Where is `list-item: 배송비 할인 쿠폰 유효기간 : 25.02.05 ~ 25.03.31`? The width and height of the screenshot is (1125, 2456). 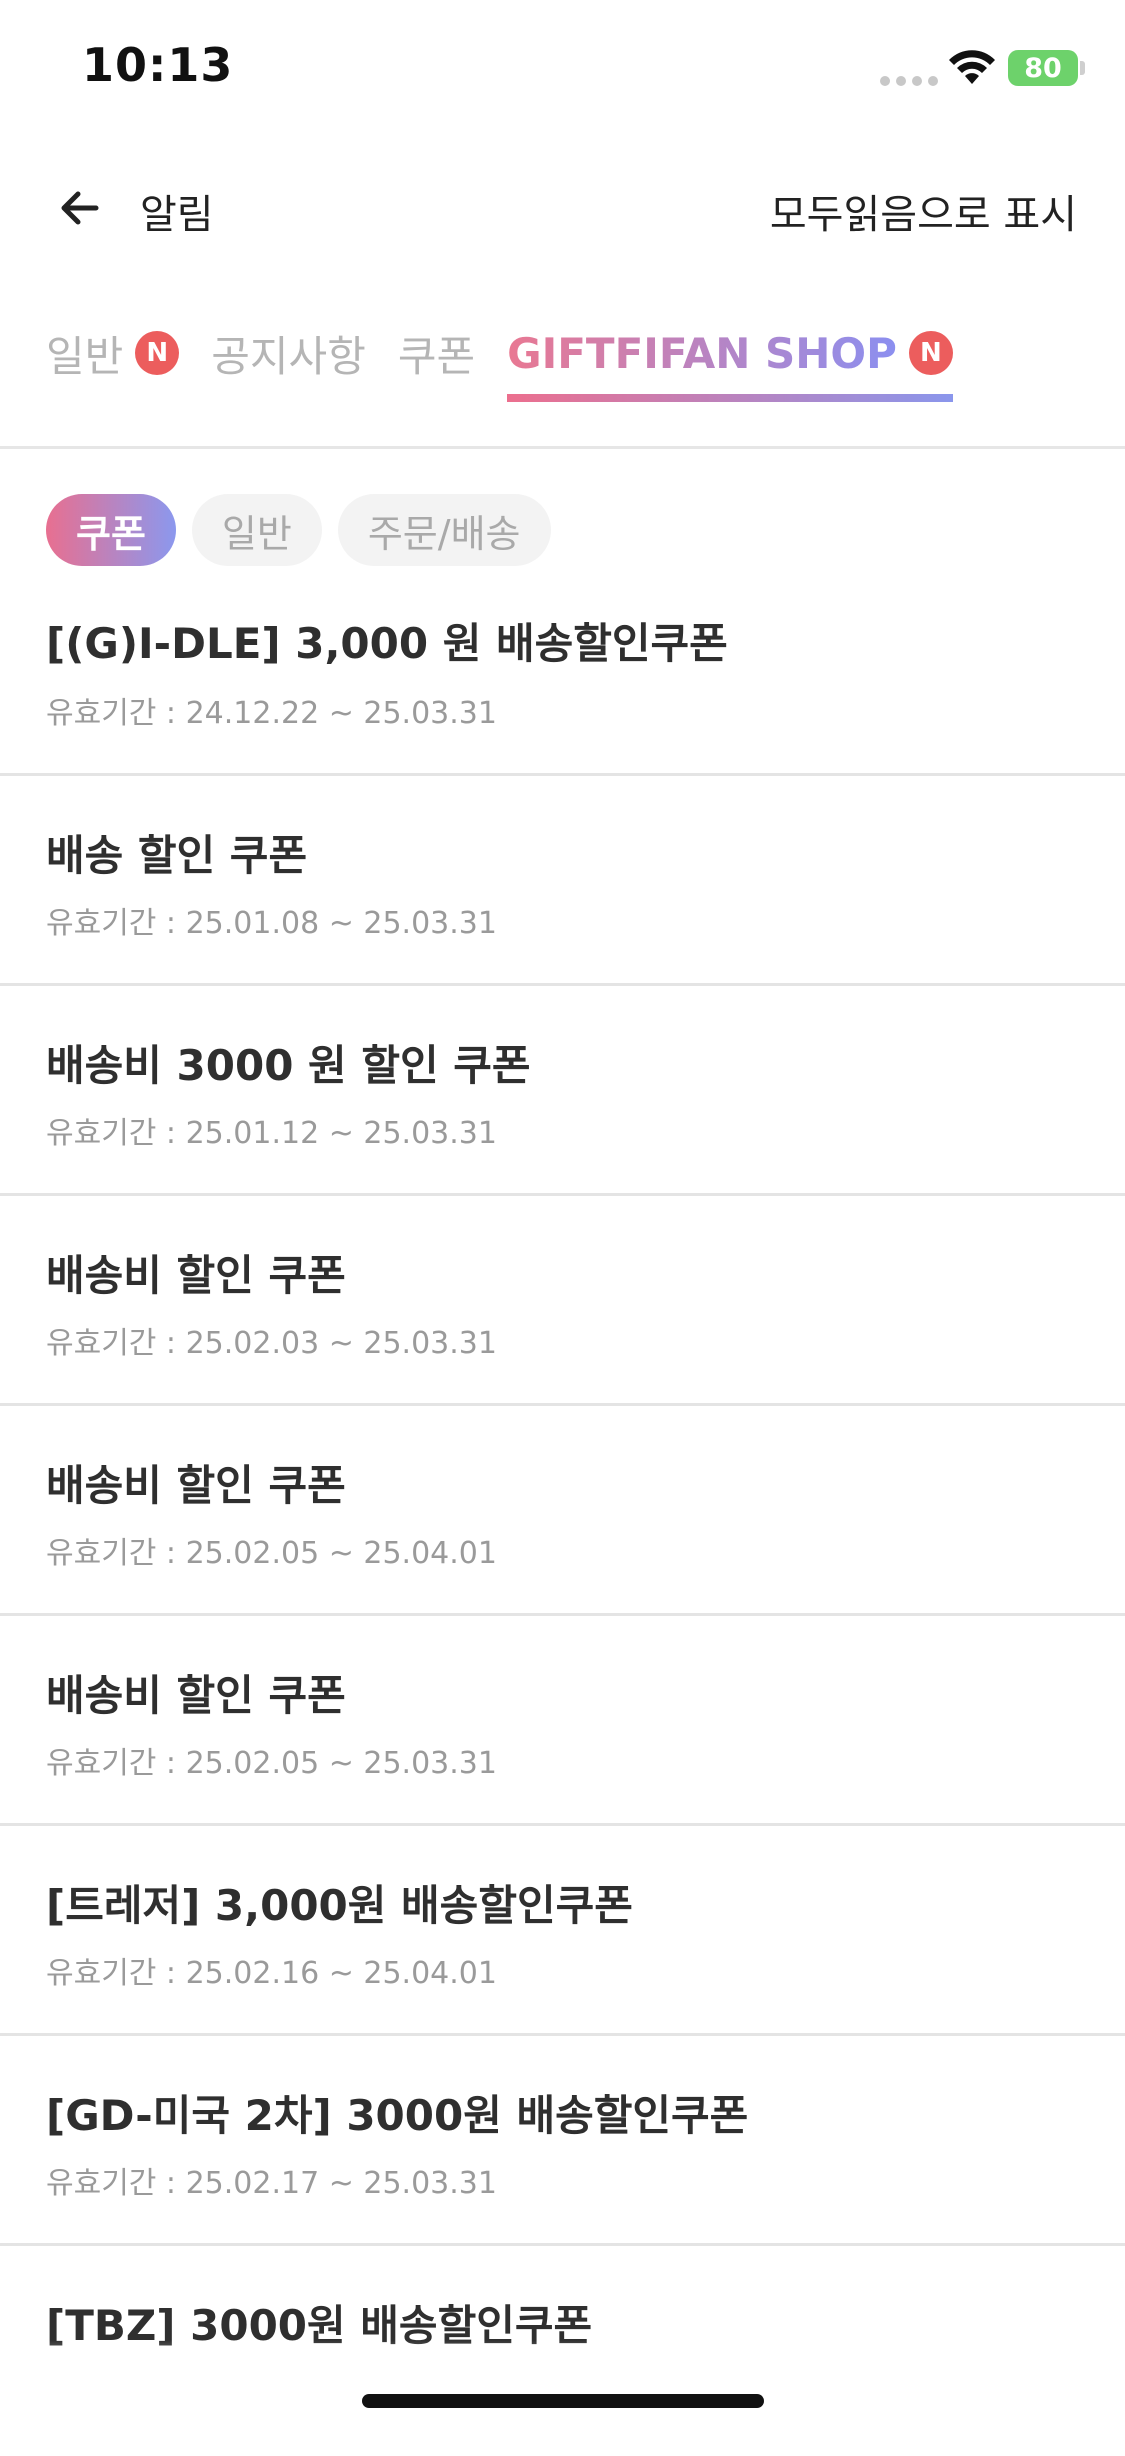
list-item: 배송비 할인 쿠폰 유효기간 : 25.02.05 ~ 25.03.31 is located at coordinates (562, 1721).